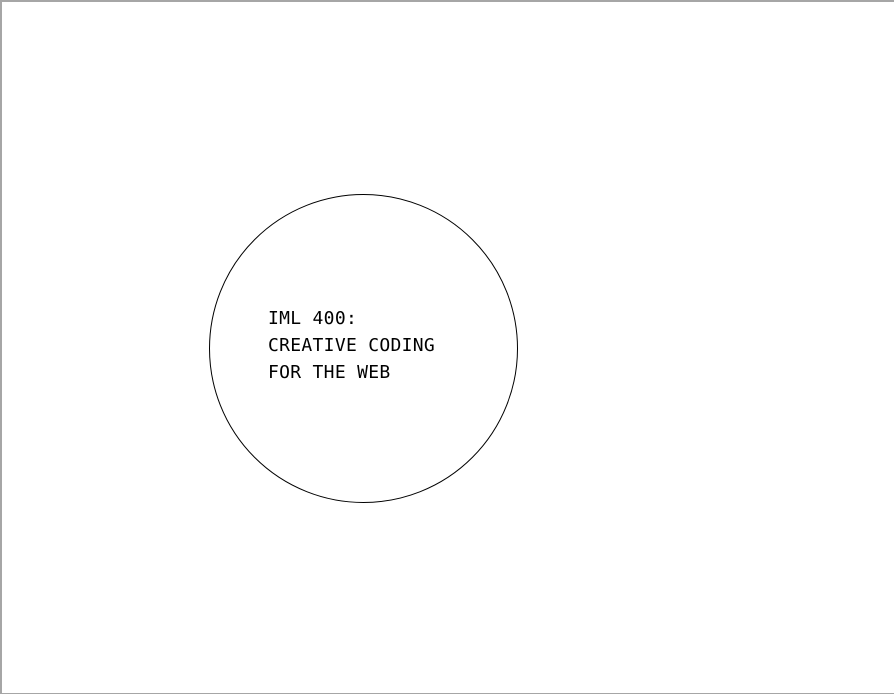 The image size is (894, 694). Describe the element at coordinates (313, 318) in the screenshot. I see `course-title-line-1: IML 400:` at that location.